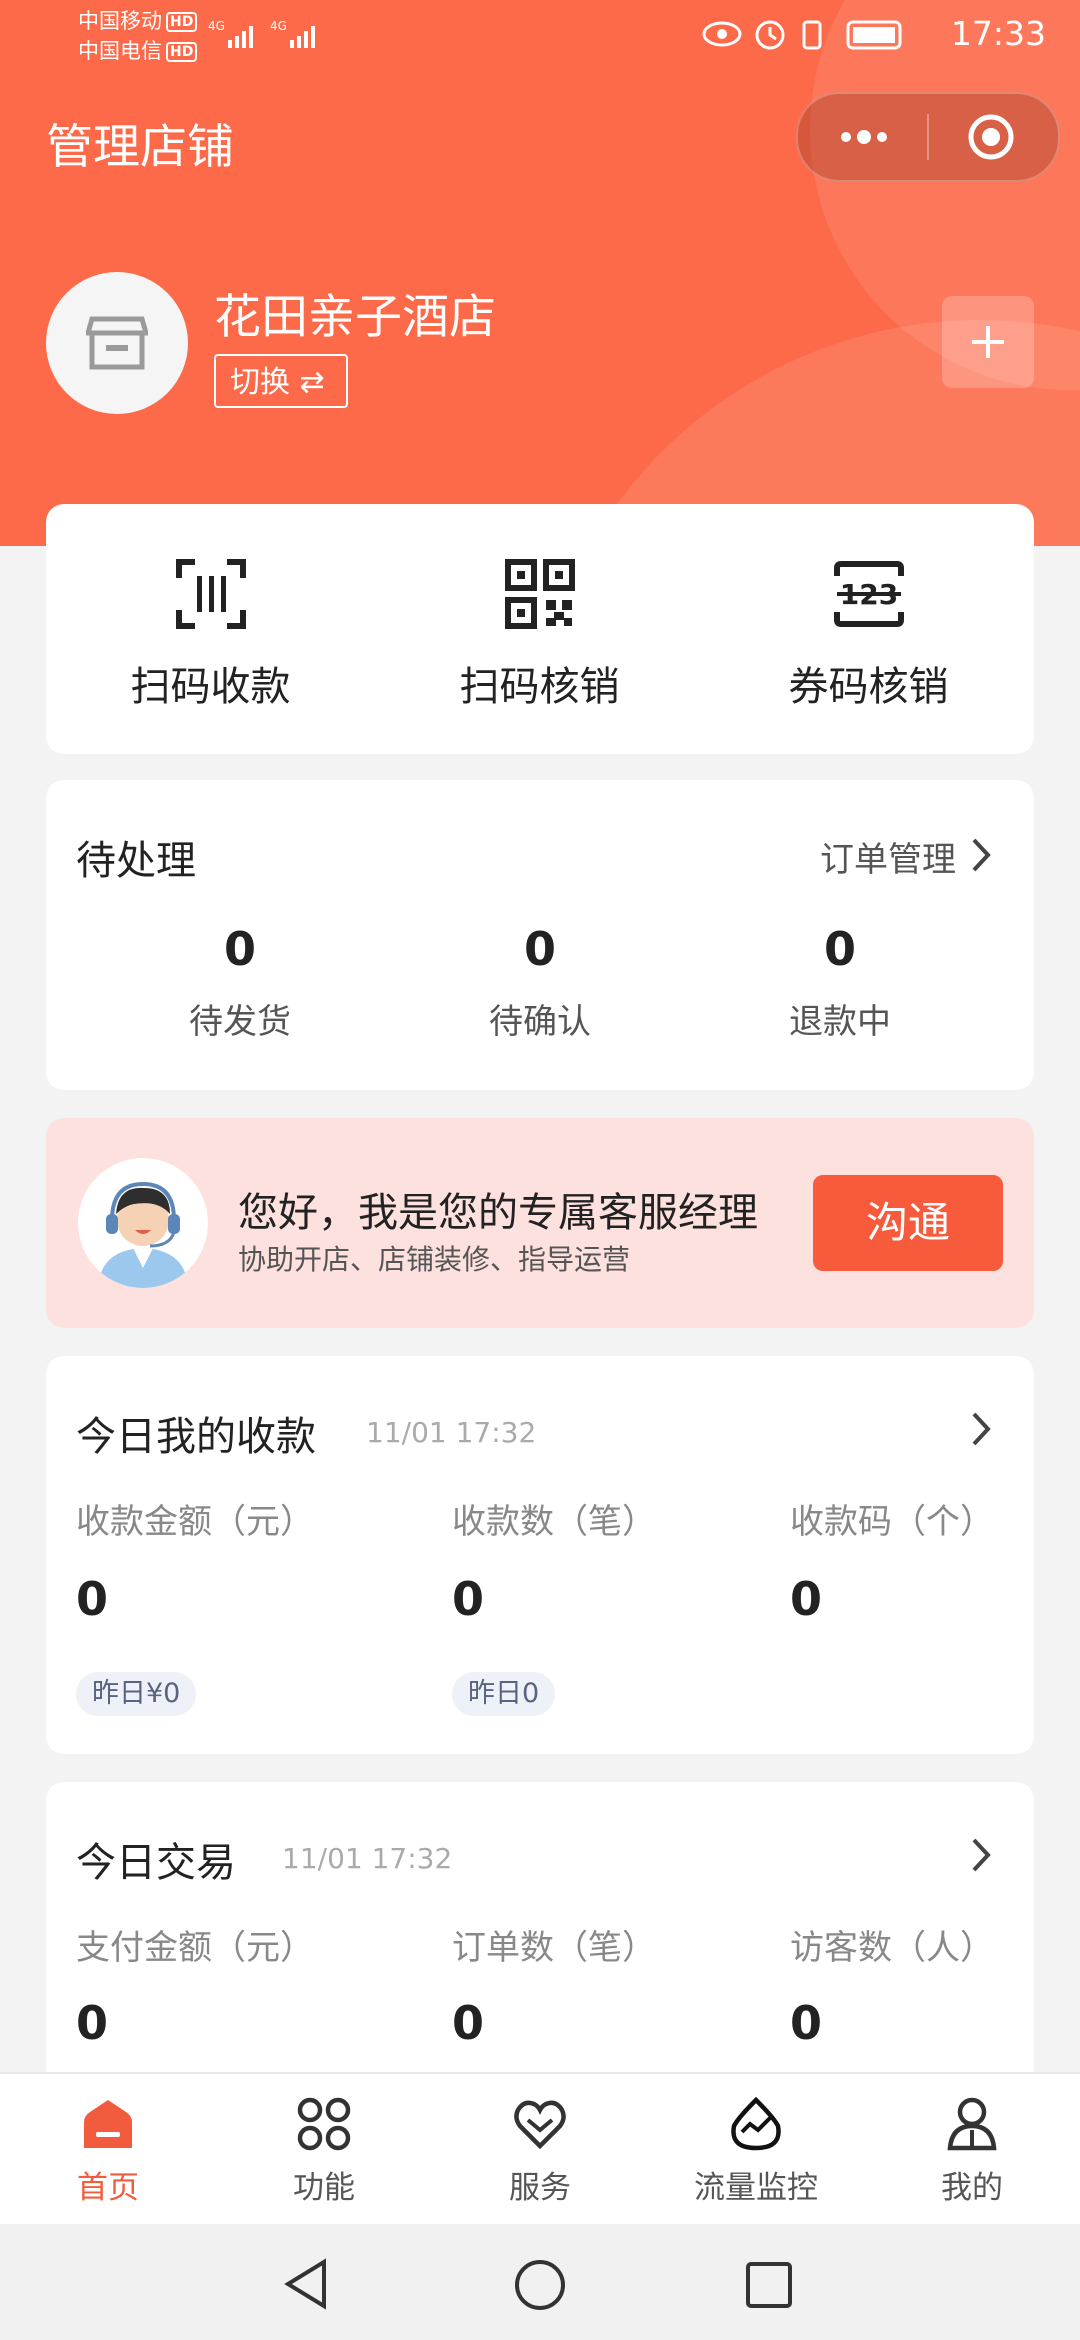 This screenshot has height=2340, width=1080. Describe the element at coordinates (196, 1437) in the screenshot. I see `section-title: 今日我的收款` at that location.